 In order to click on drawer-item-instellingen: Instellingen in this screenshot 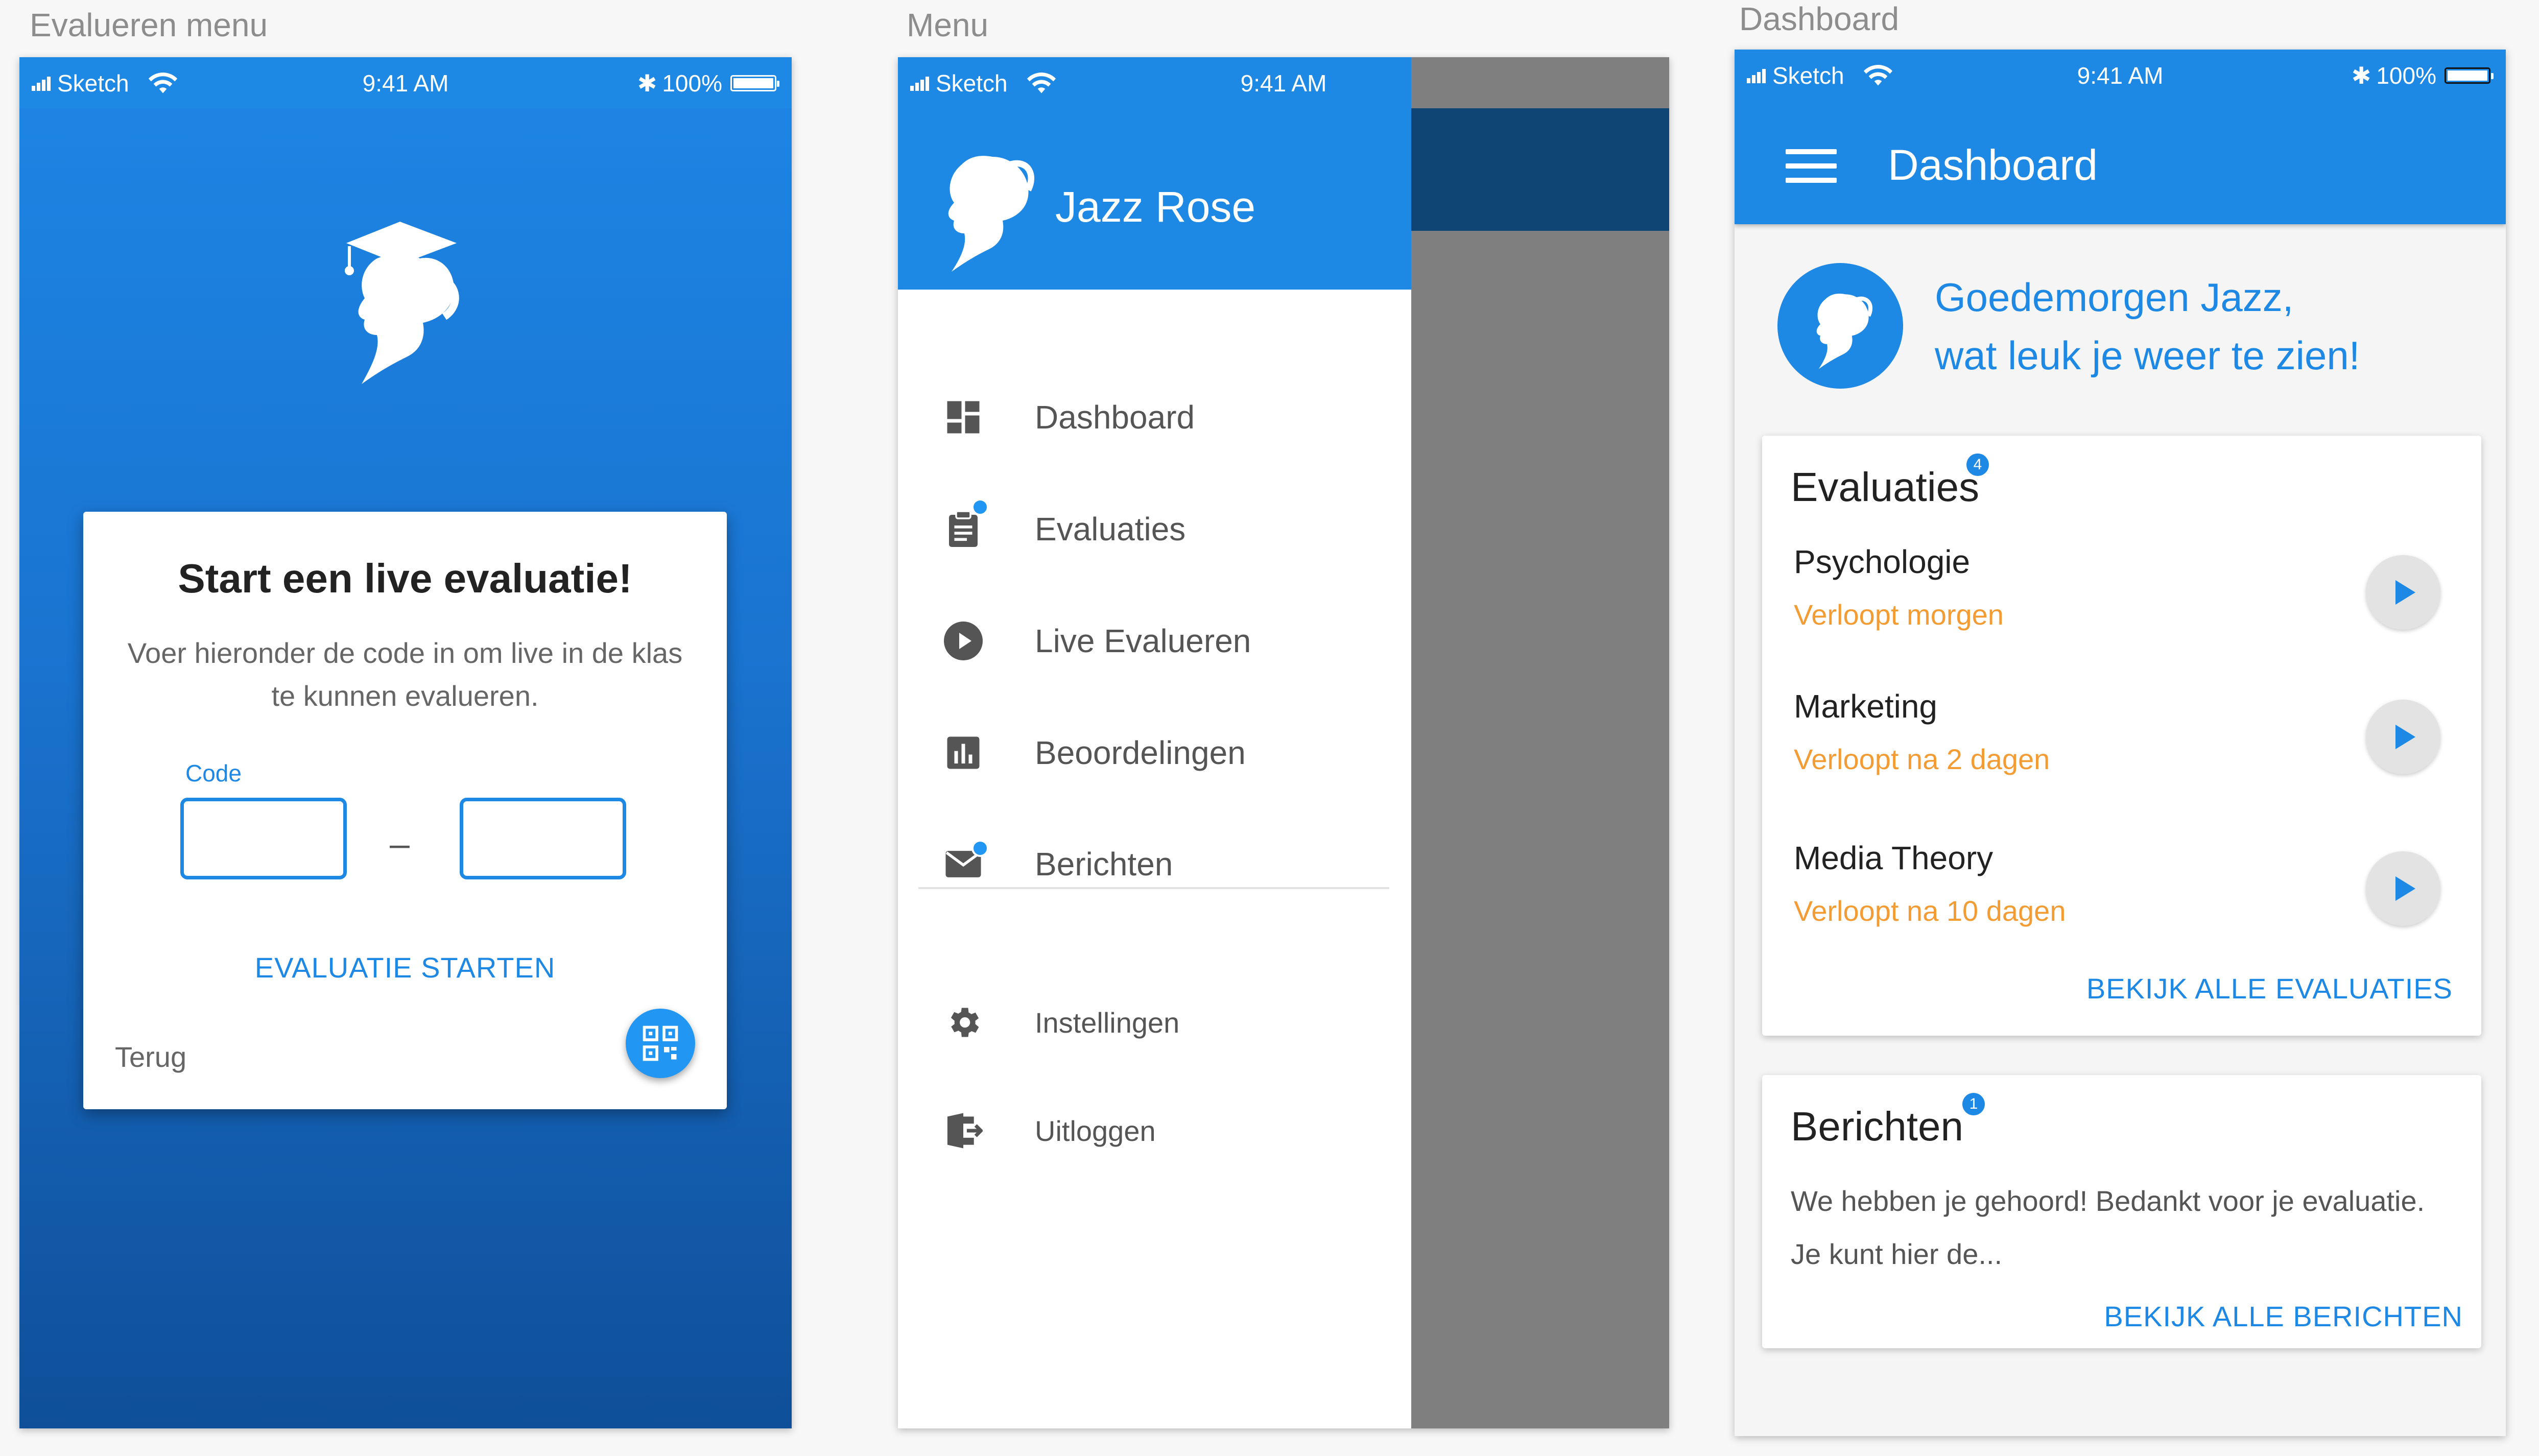, I will do `click(1154, 1022)`.